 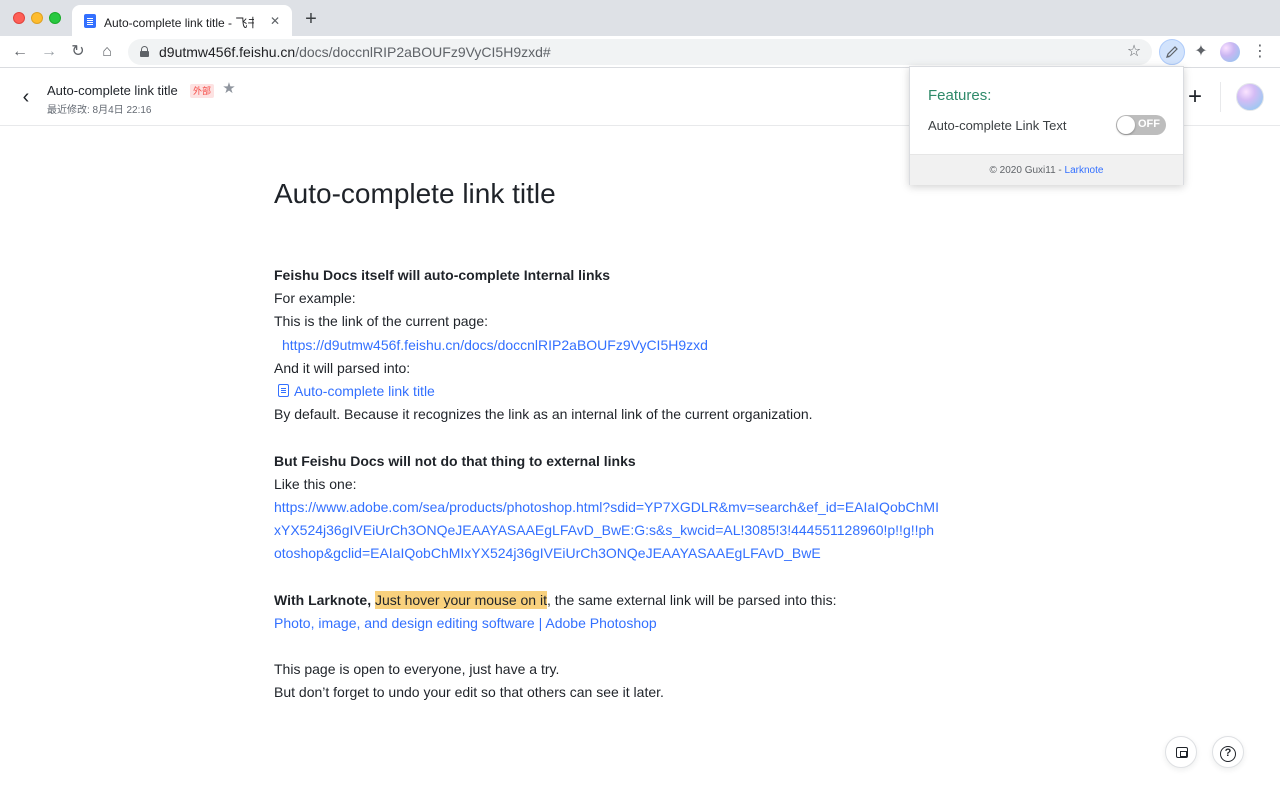 I want to click on profile-avatar, so click(x=1230, y=52).